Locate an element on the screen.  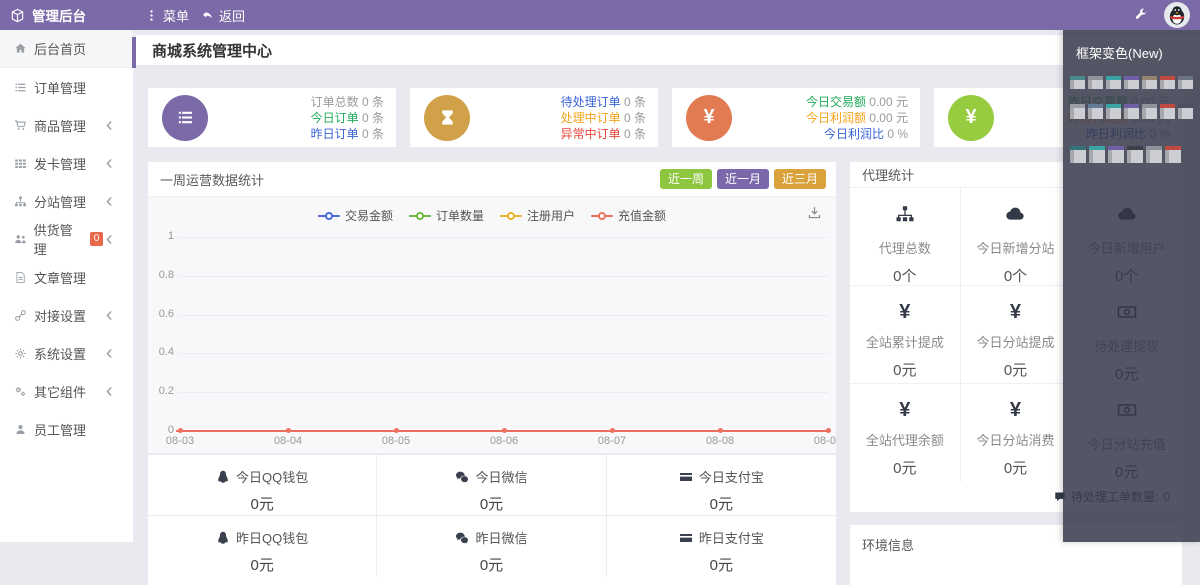
payment-cell: 今日微信 0元 is located at coordinates (492, 485).